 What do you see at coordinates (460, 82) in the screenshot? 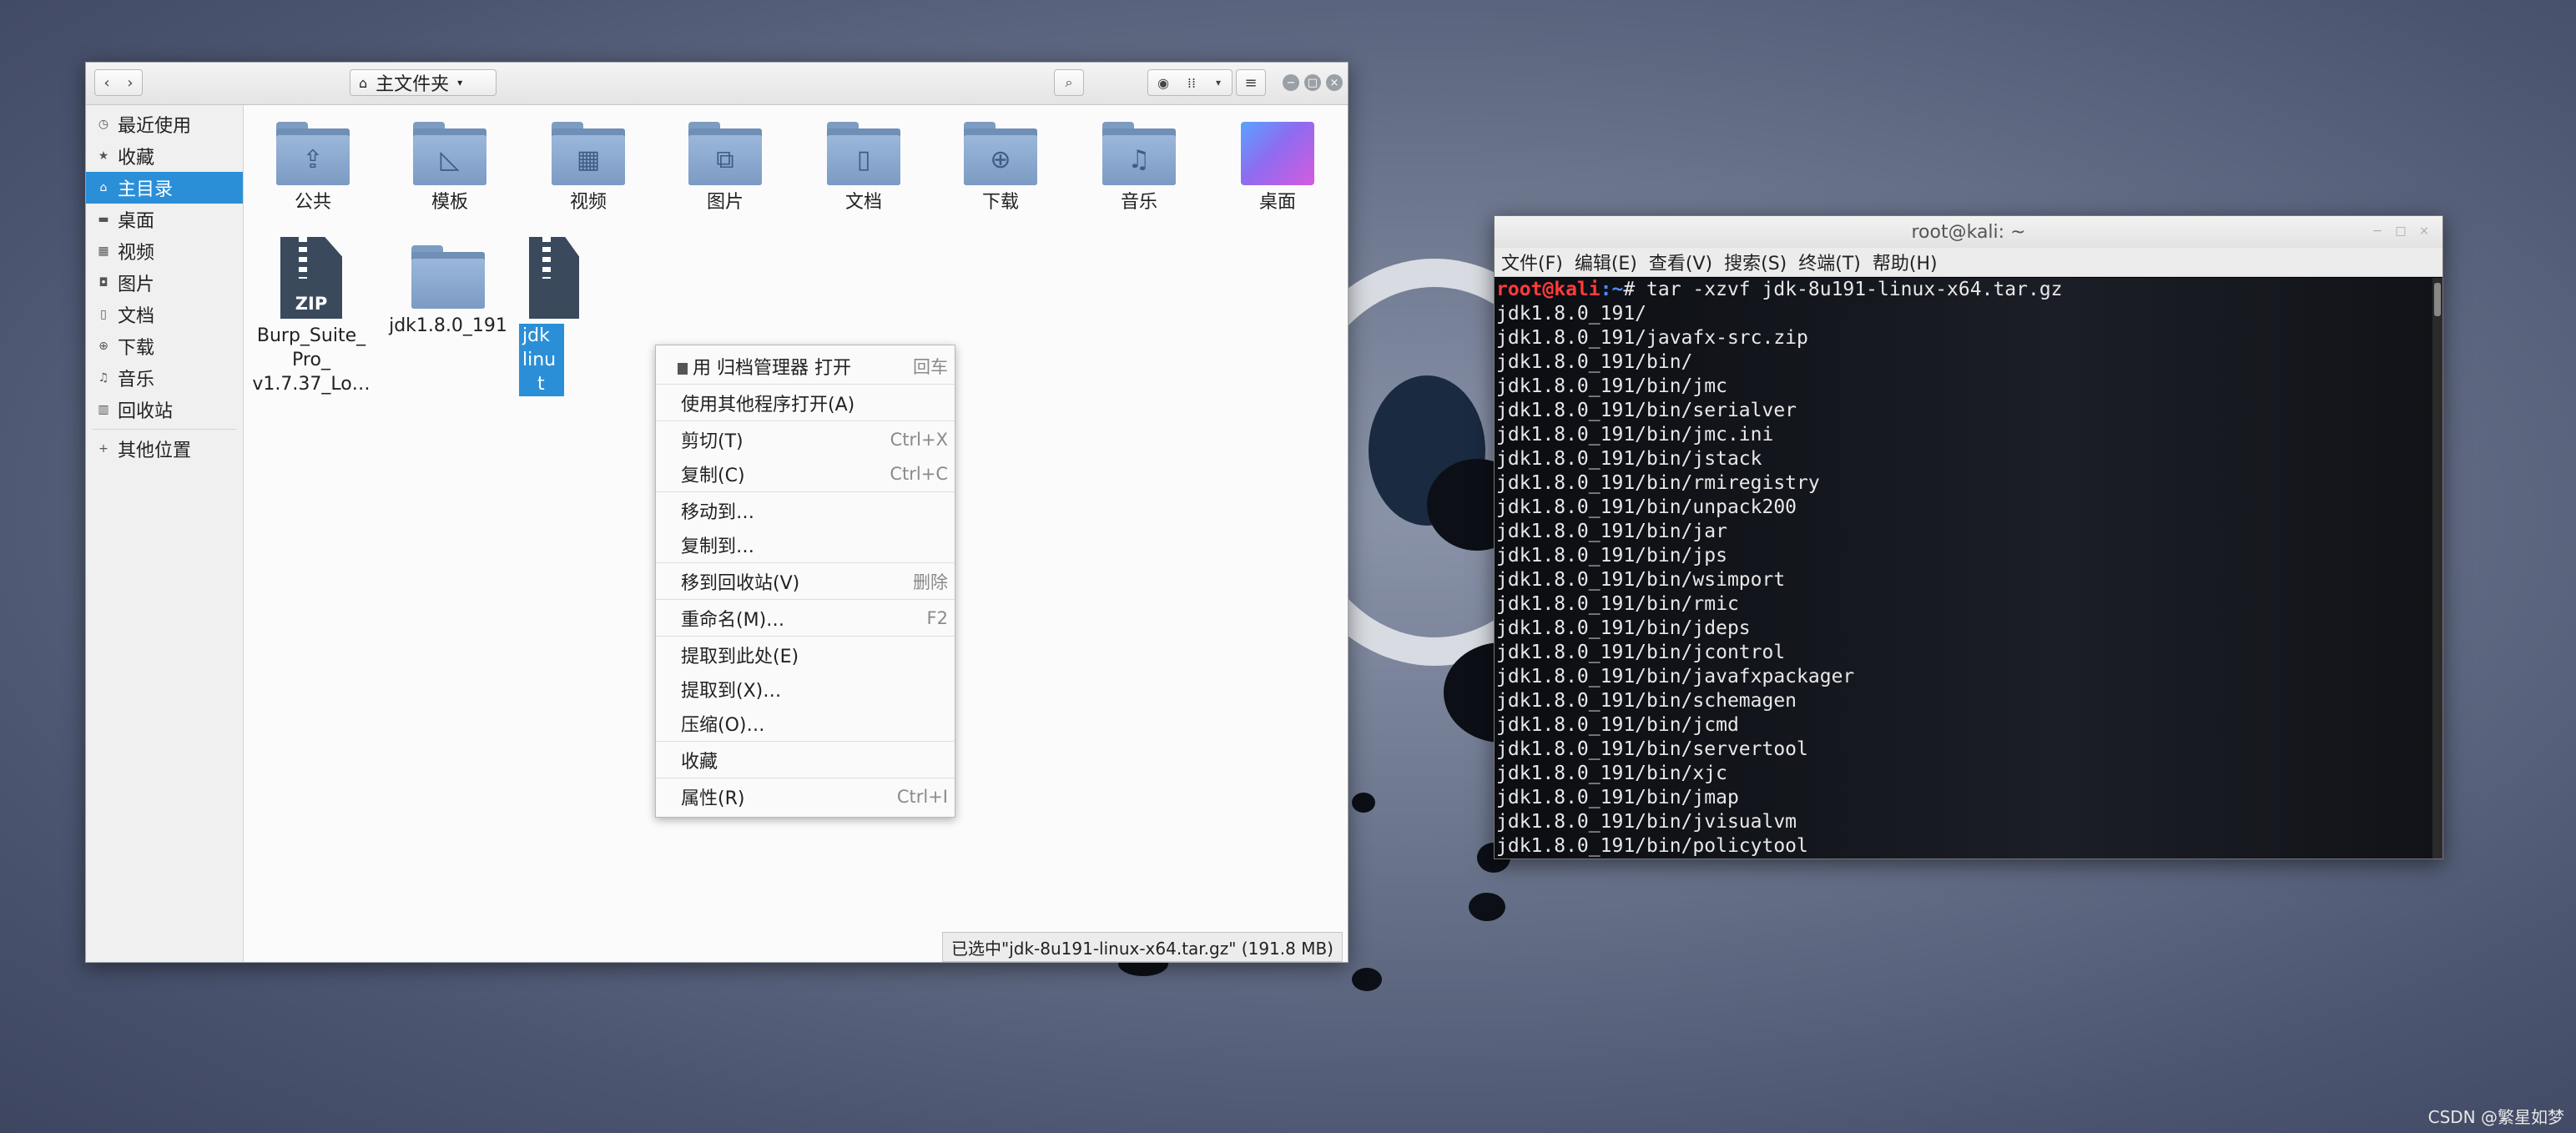
I see `dropdown-arrow-icon: ▾` at bounding box center [460, 82].